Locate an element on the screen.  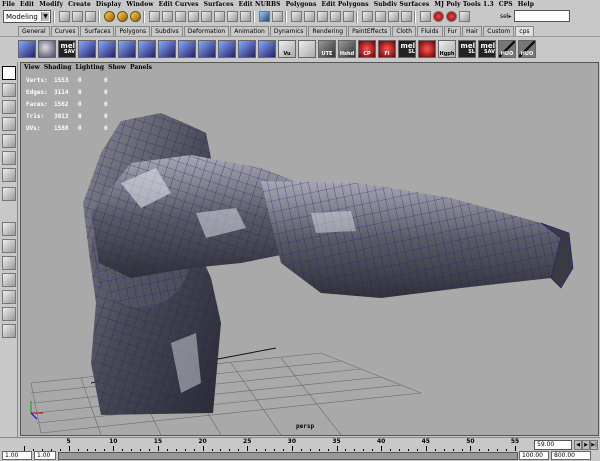
scale-tool-icon is located at coordinates (9, 141).